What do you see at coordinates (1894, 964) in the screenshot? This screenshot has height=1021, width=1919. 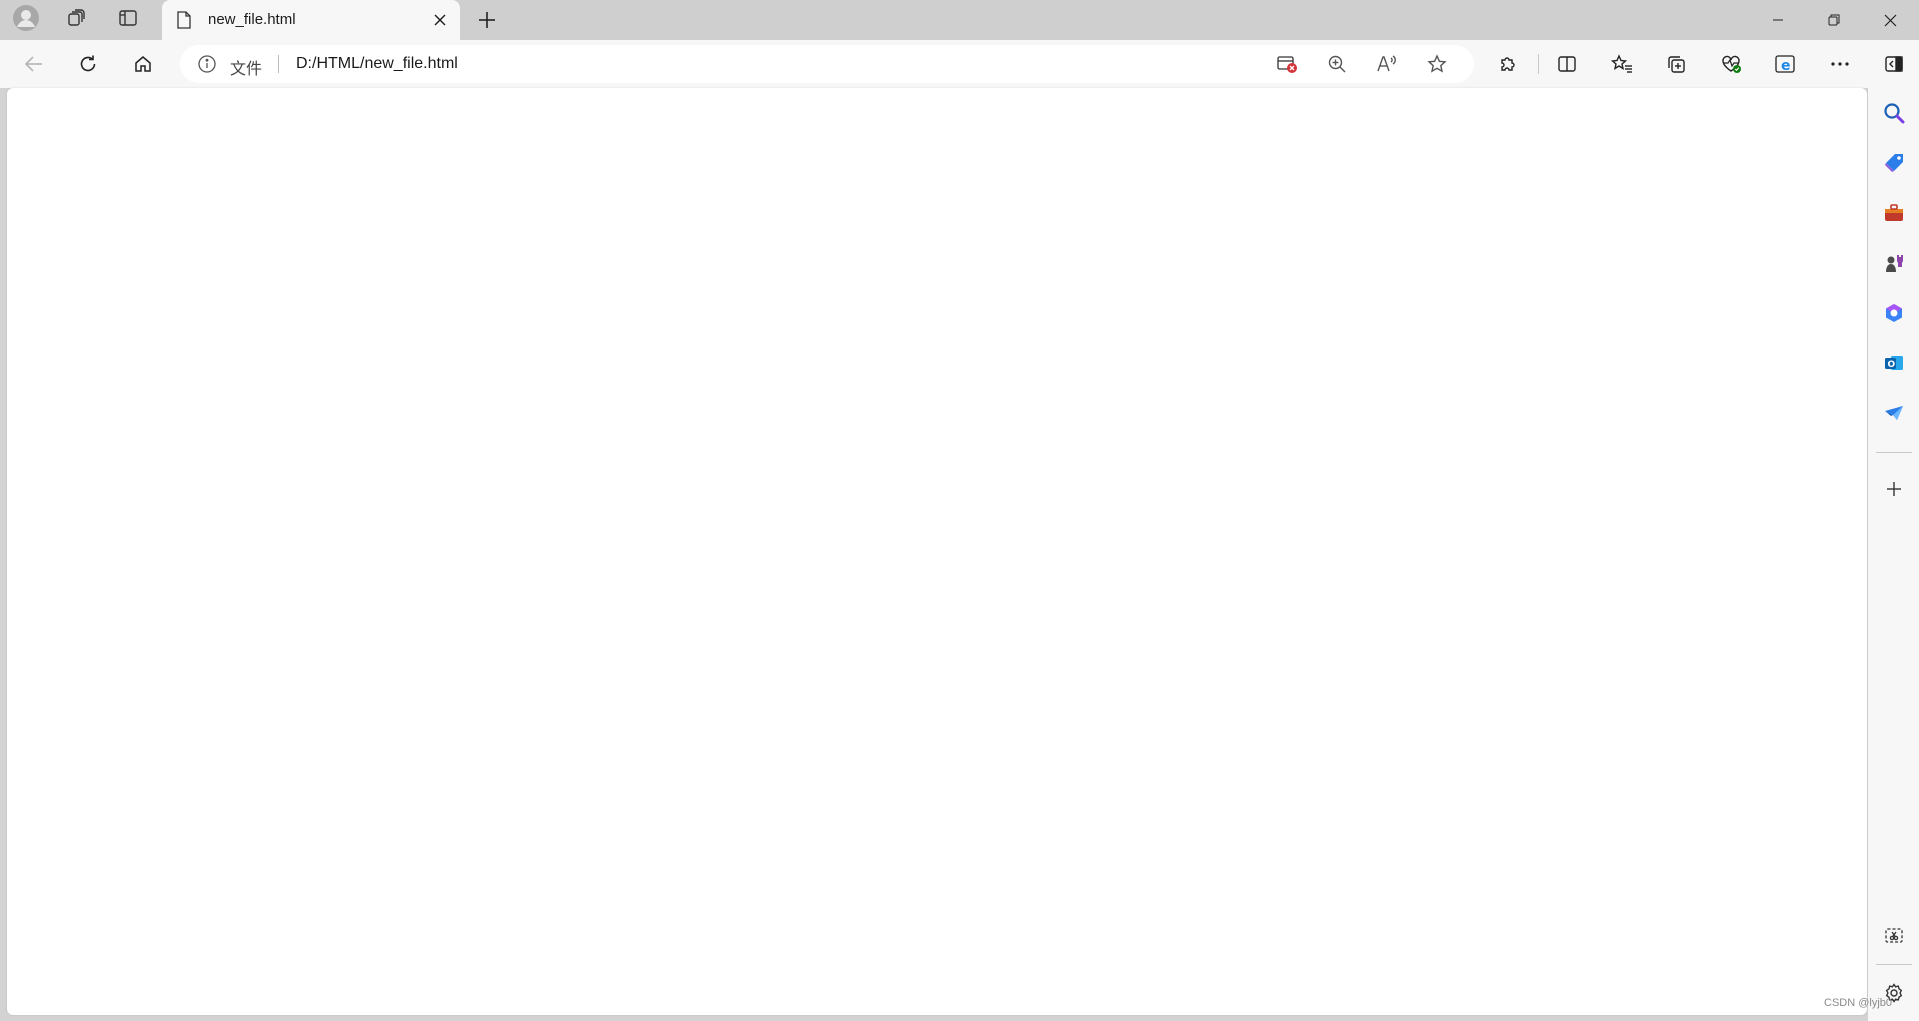 I see `sidebar-divider-bottom` at bounding box center [1894, 964].